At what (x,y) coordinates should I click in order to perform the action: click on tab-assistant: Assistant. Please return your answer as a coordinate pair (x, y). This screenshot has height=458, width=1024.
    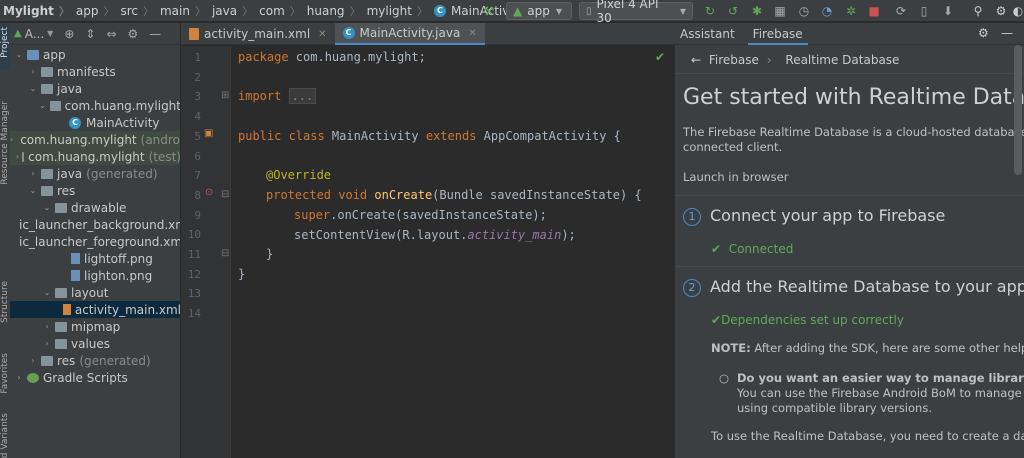
    Looking at the image, I should click on (707, 34).